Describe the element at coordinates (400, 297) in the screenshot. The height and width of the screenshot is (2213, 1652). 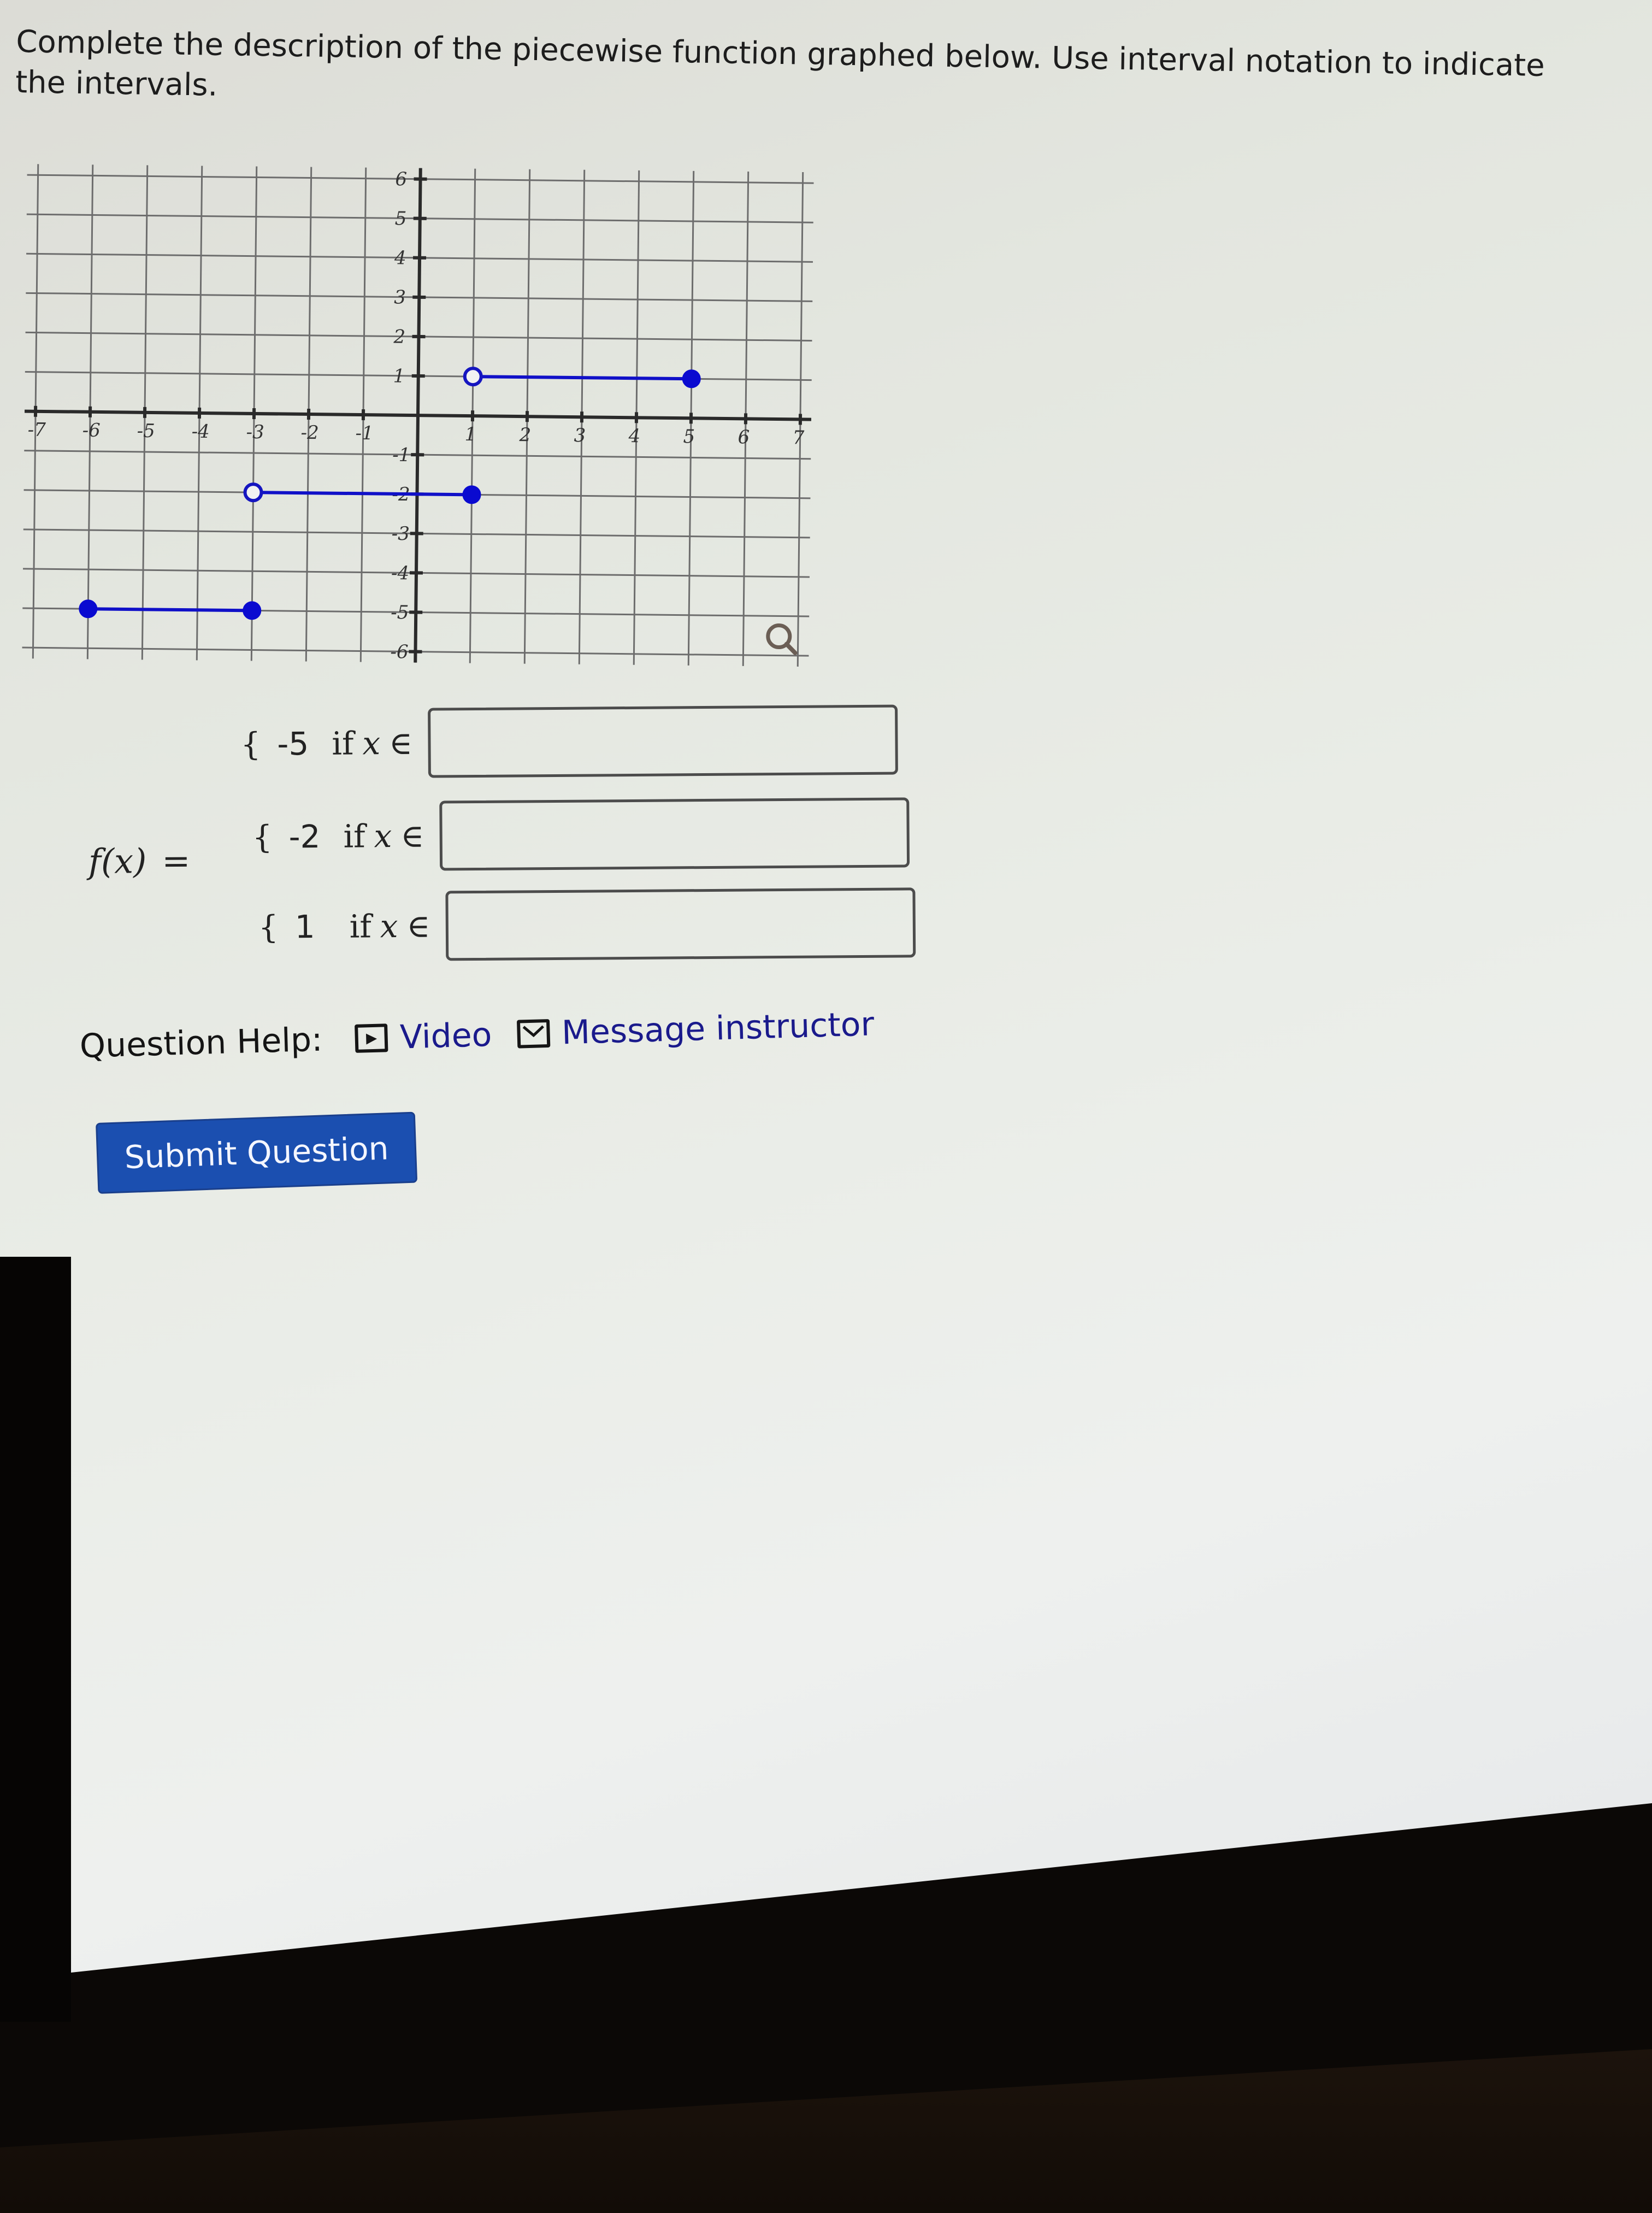
I see `y-tick-label: 3` at that location.